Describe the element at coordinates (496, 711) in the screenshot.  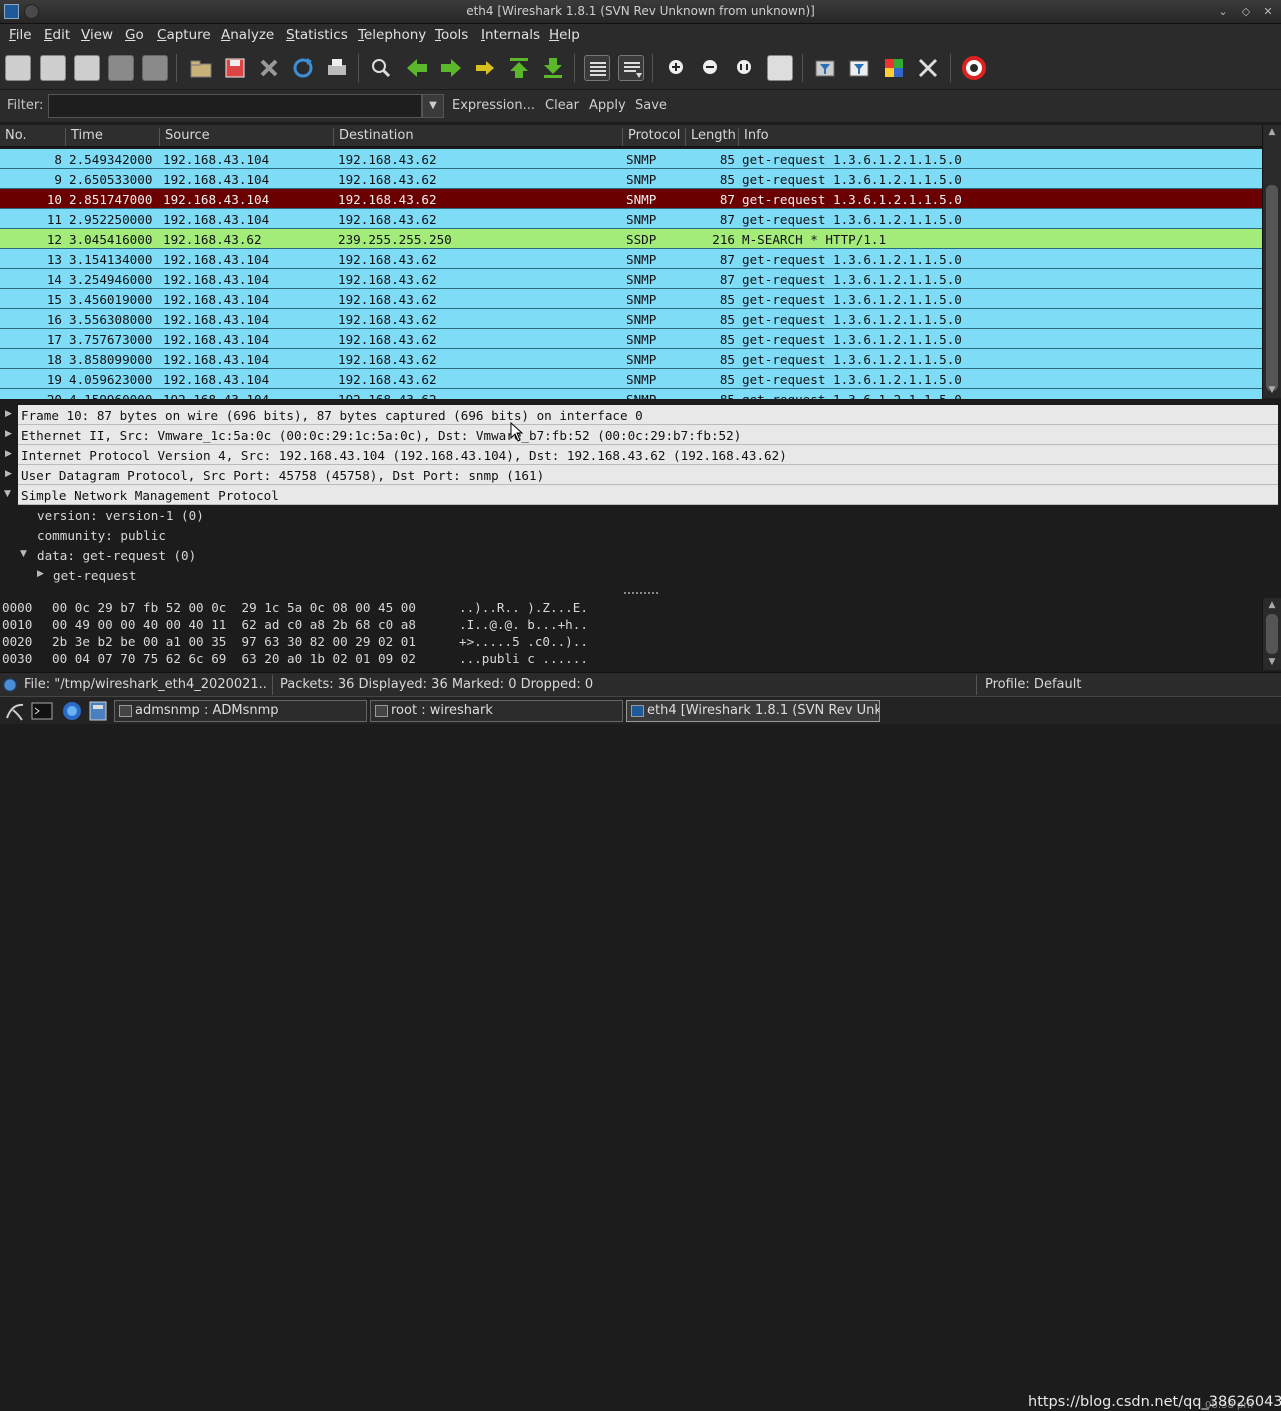
I see `task-root-wireshark: root : wireshark` at that location.